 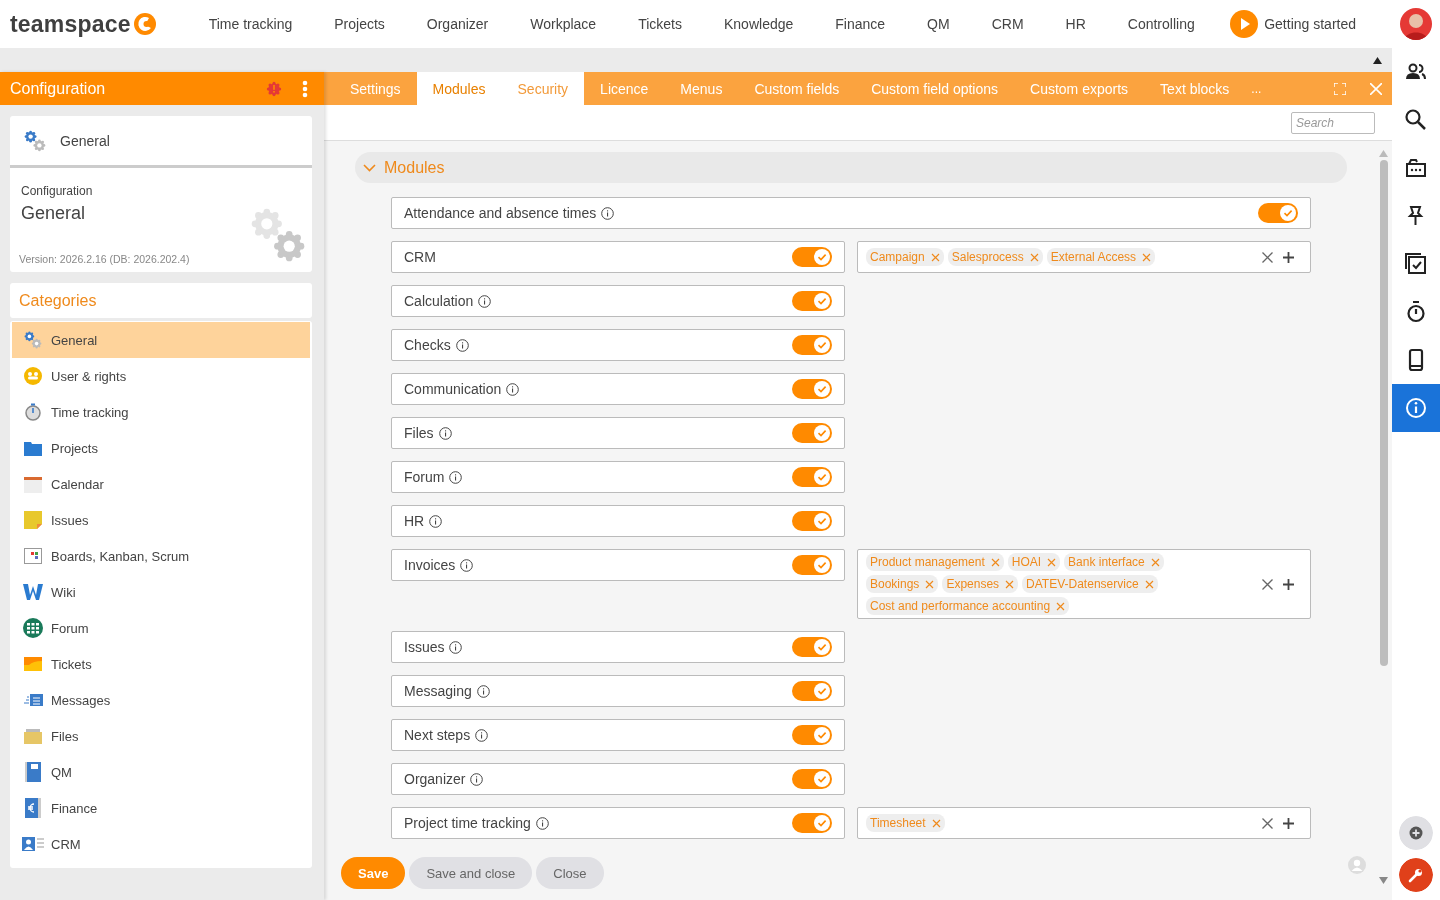 What do you see at coordinates (759, 24) in the screenshot?
I see `nav-link: Knowledge` at bounding box center [759, 24].